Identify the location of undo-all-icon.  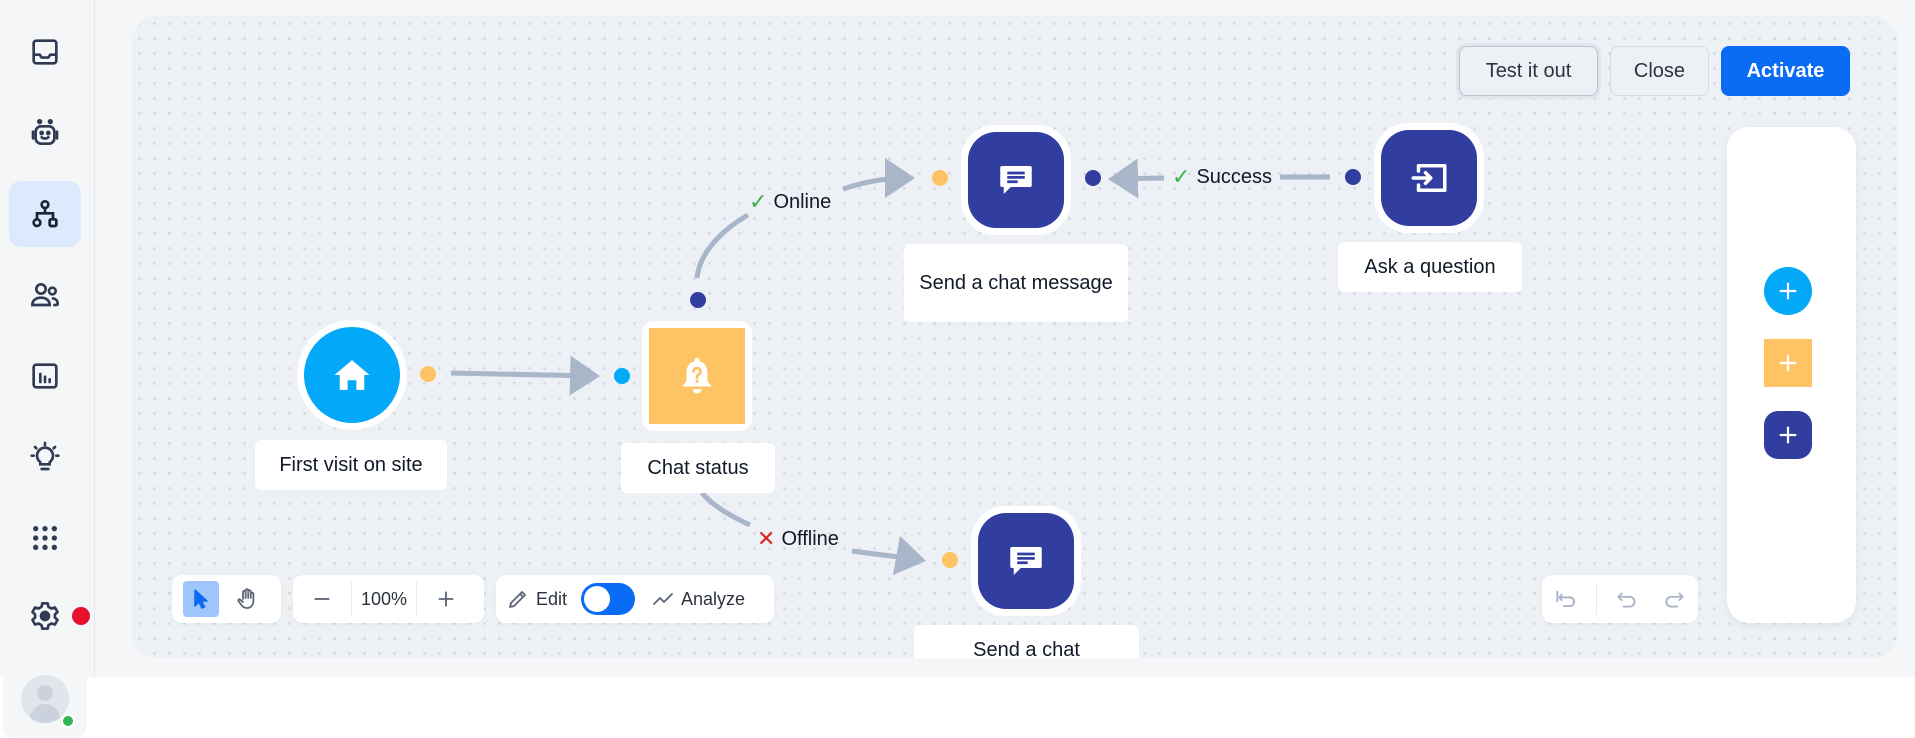
(1565, 599).